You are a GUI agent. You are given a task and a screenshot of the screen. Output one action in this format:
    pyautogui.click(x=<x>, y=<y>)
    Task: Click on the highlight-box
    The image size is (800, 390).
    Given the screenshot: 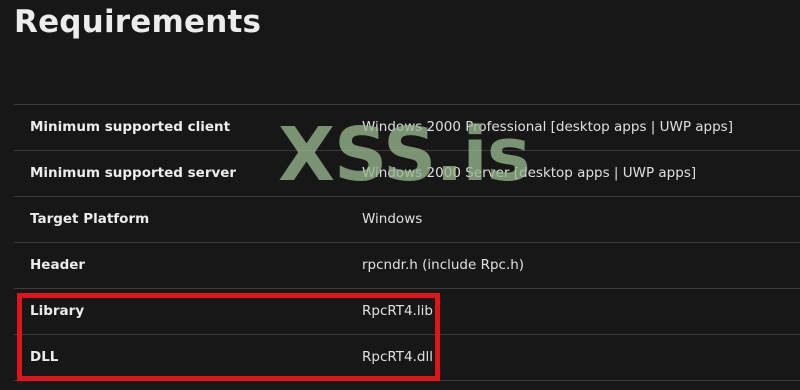 What is the action you would take?
    pyautogui.click(x=228, y=337)
    